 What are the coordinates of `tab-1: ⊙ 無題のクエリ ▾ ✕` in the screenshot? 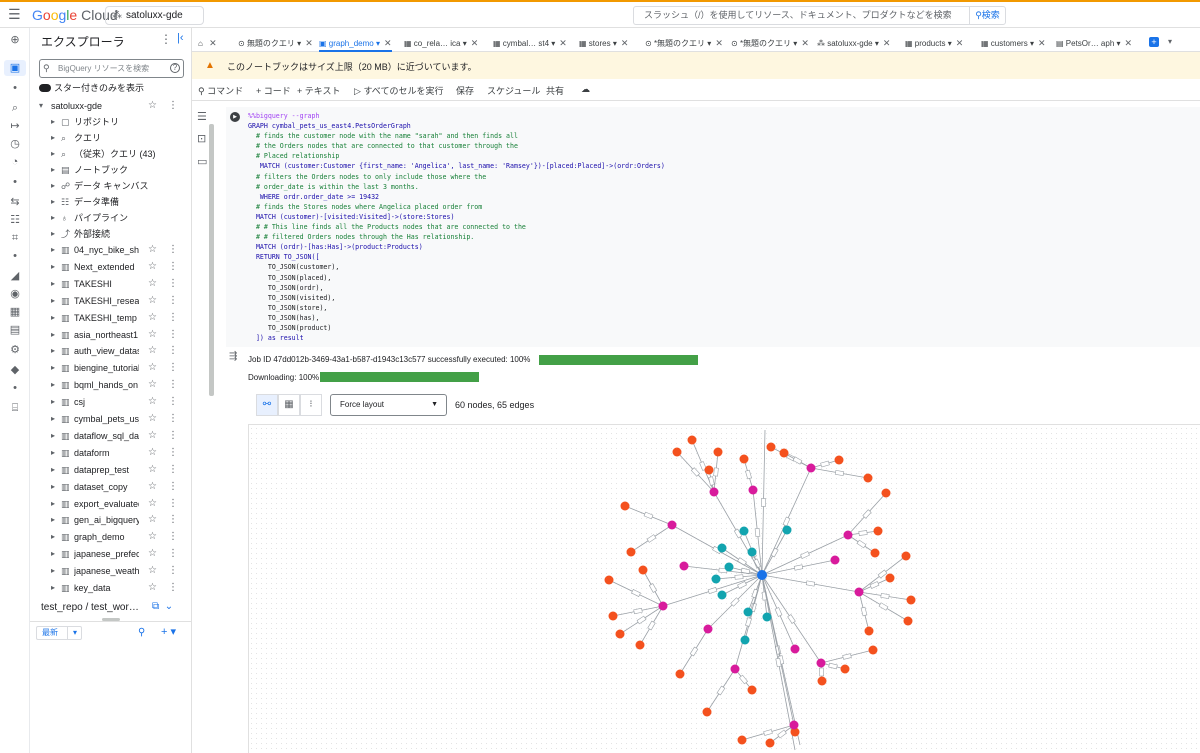 It's located at (275, 43).